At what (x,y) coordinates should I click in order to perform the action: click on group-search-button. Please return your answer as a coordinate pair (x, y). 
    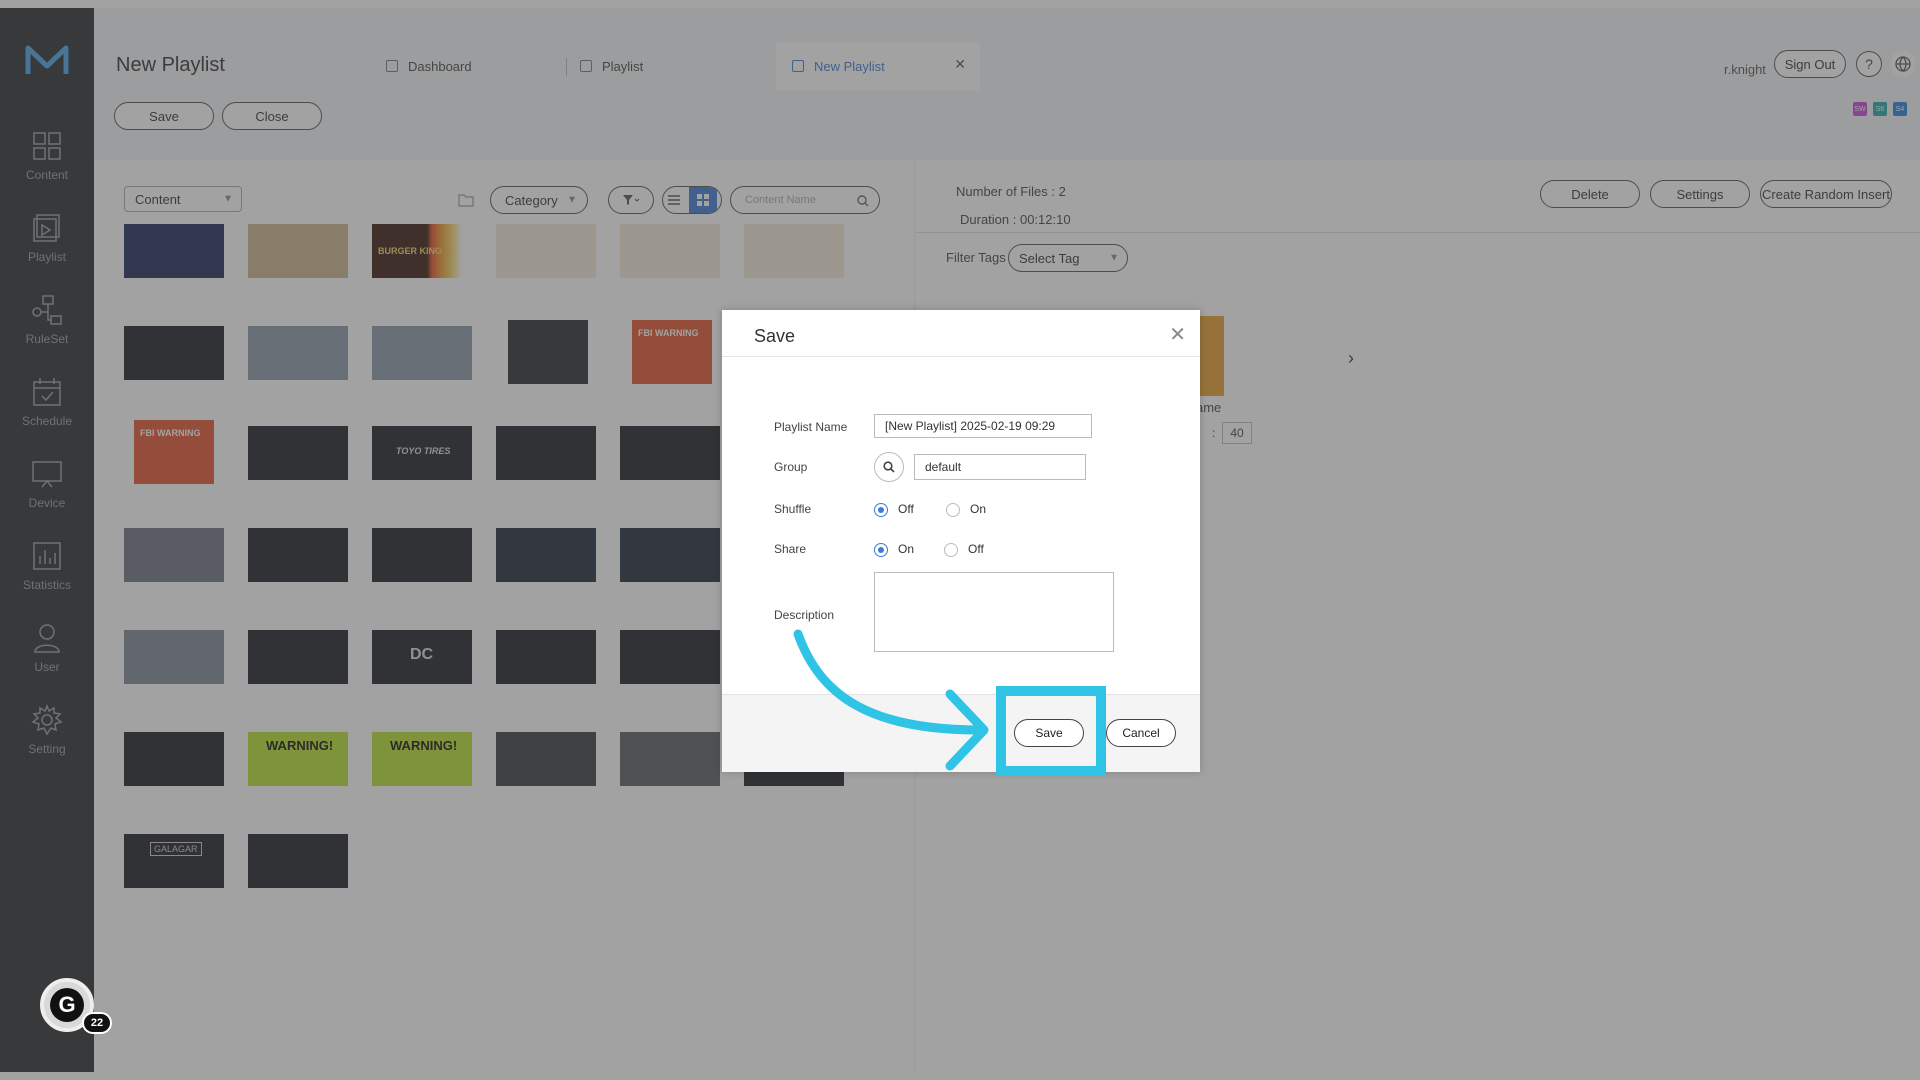
    Looking at the image, I should click on (889, 467).